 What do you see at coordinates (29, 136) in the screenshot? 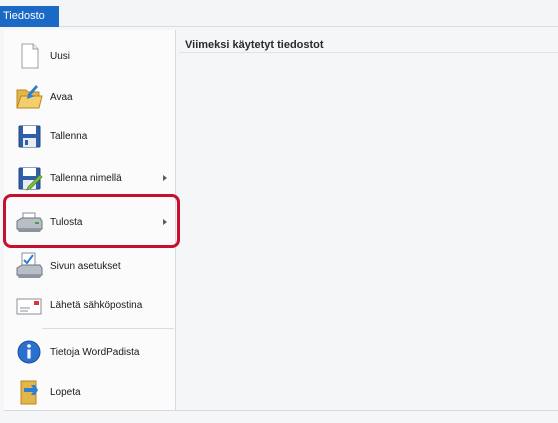
I see `save-disk-icon` at bounding box center [29, 136].